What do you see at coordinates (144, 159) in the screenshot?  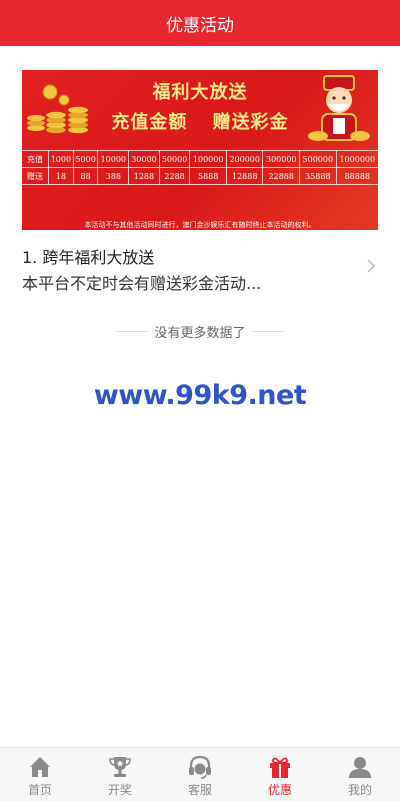 I see `table-cell: 30000` at bounding box center [144, 159].